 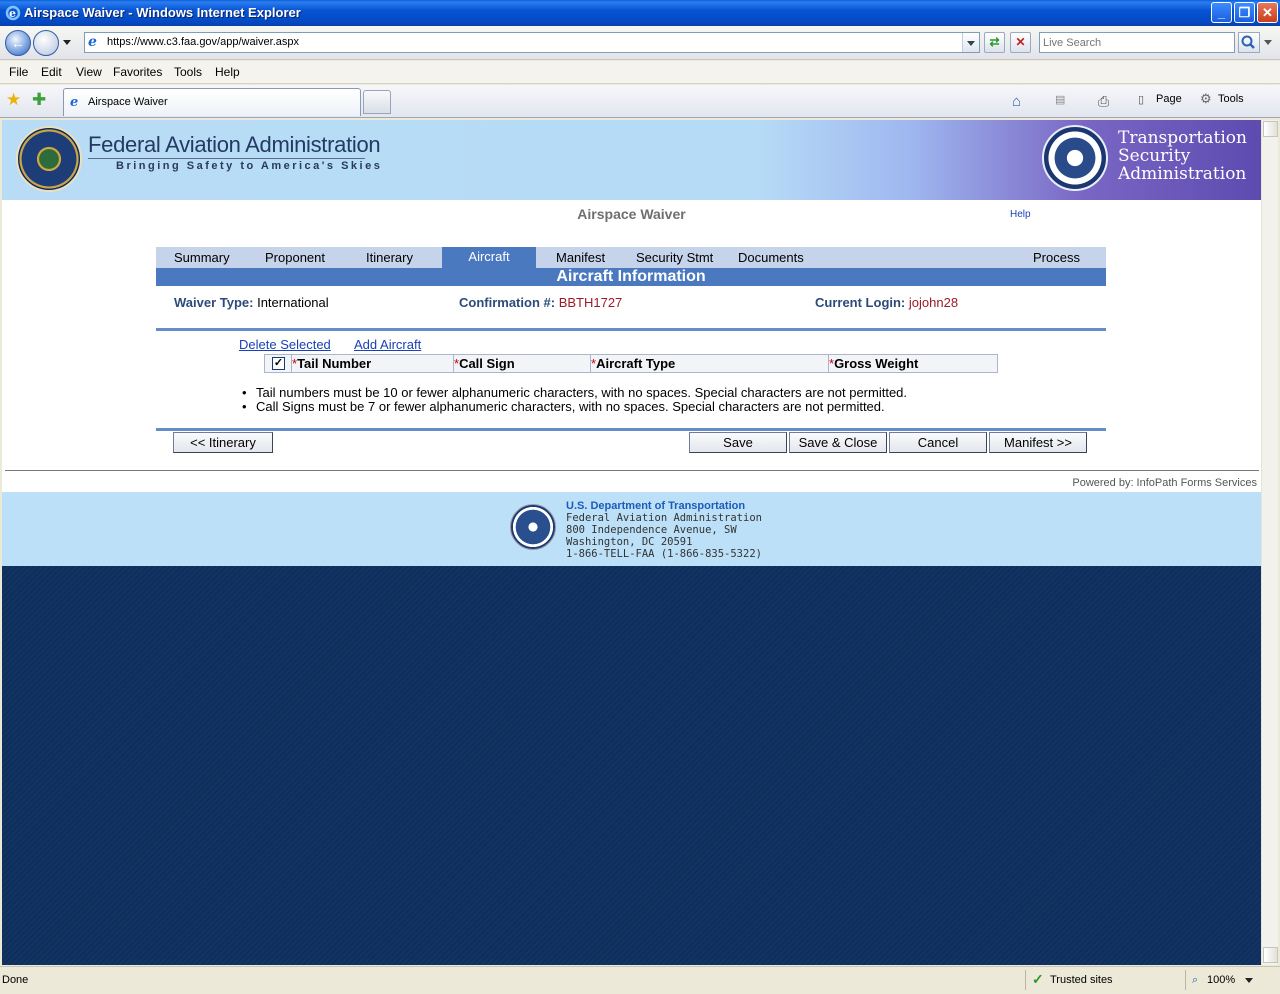 What do you see at coordinates (128, 102) in the screenshot?
I see `tab-title: Airspace Waiver` at bounding box center [128, 102].